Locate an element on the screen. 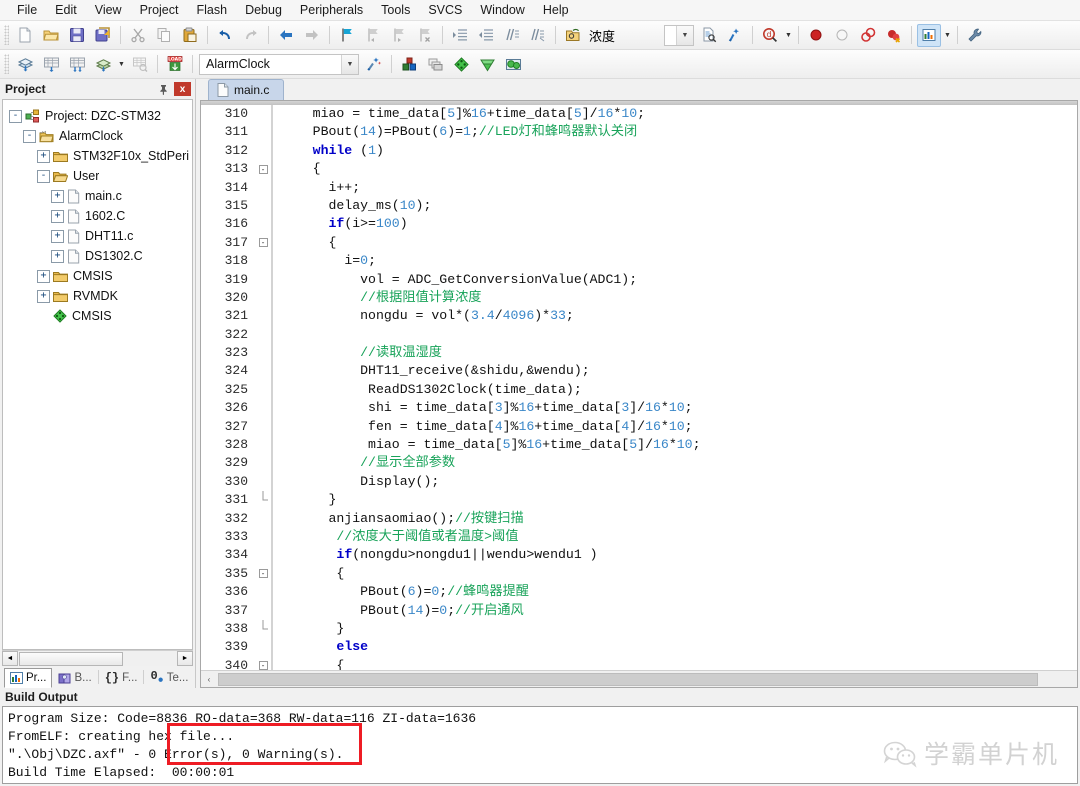 The width and height of the screenshot is (1080, 786). find-in-files-doc-icon is located at coordinates (709, 35).